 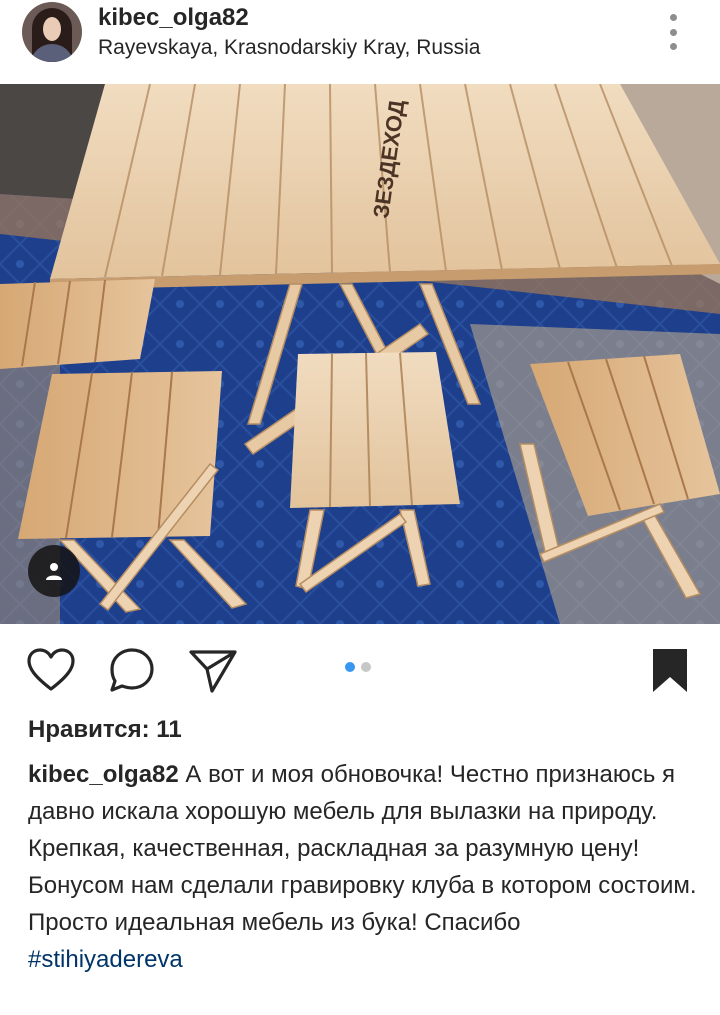 What do you see at coordinates (213, 671) in the screenshot?
I see `paper-plane-icon` at bounding box center [213, 671].